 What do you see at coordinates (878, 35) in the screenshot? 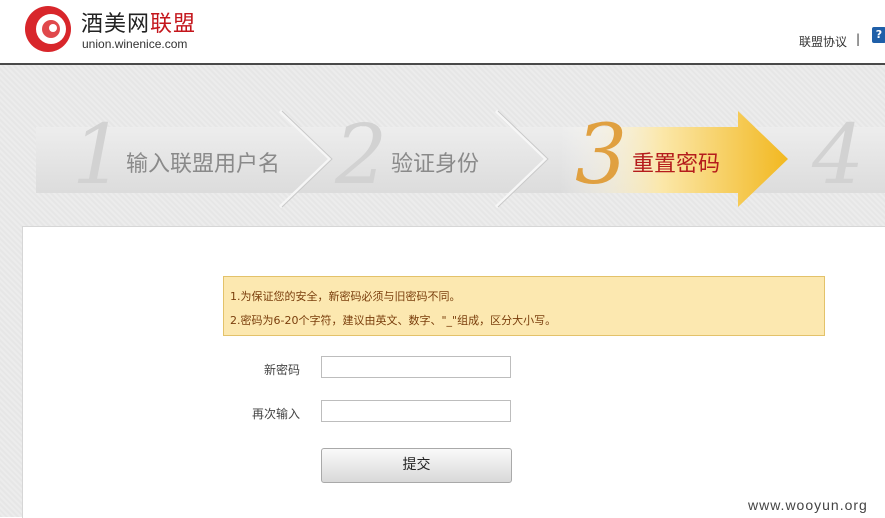
I see `help-icon: ?` at bounding box center [878, 35].